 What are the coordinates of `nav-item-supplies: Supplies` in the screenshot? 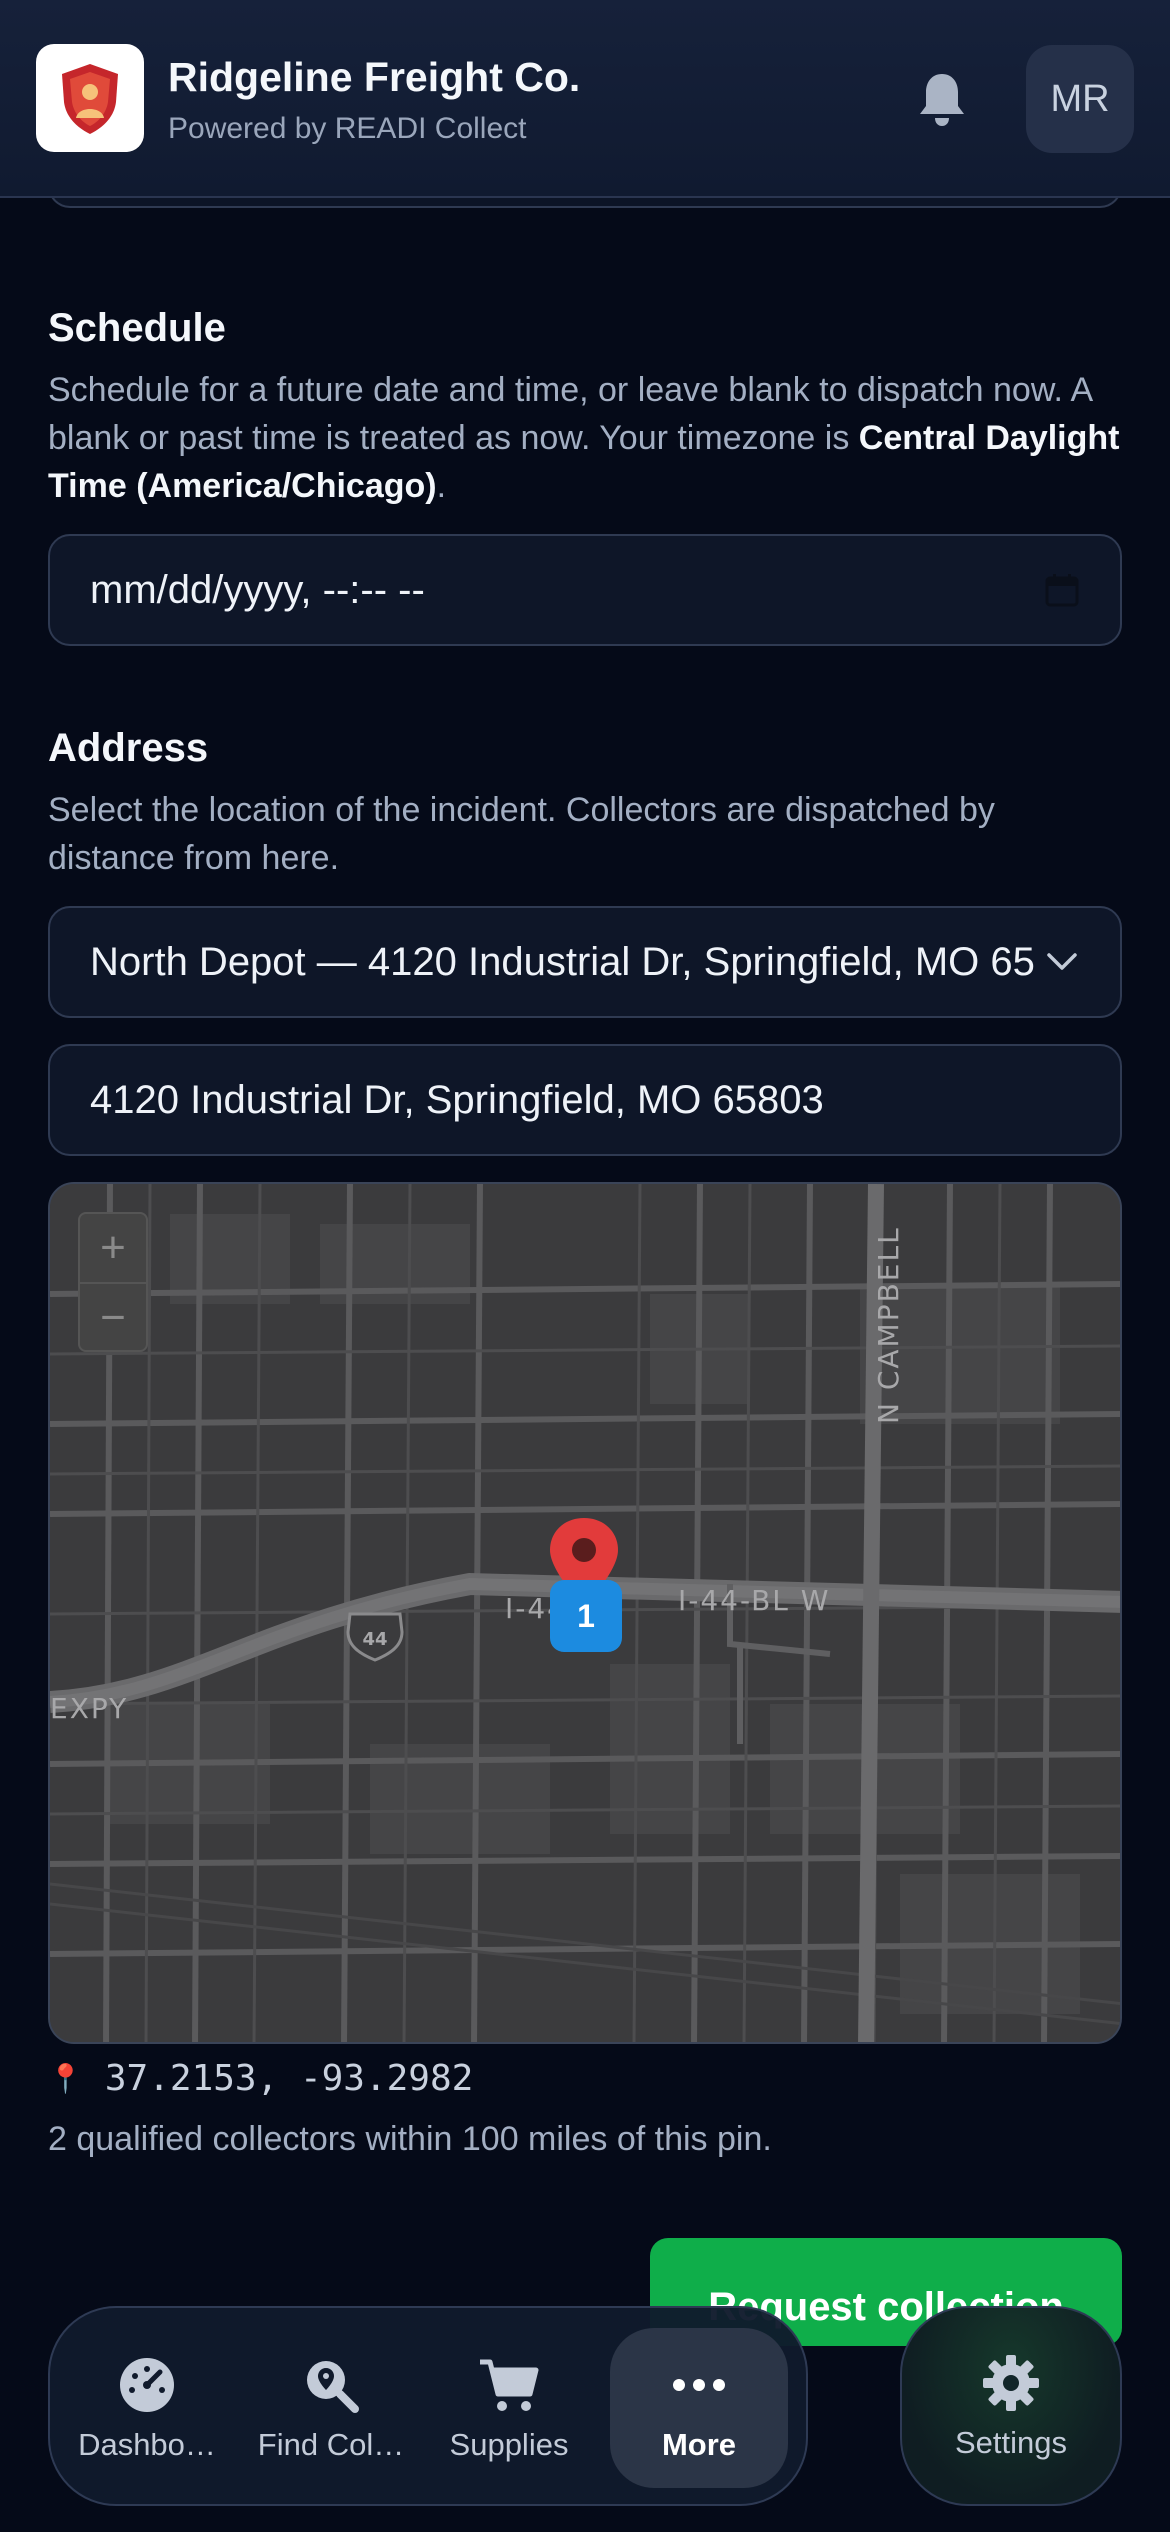 It's located at (509, 2408).